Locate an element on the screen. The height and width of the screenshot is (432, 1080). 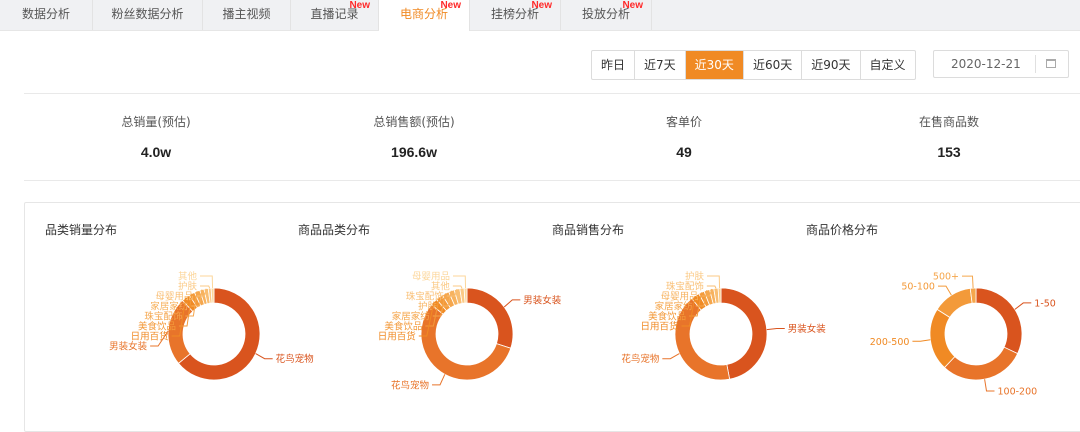
donut-chart: 男装女装母婴用品其他珠宝配饰护肤家居家纺美食饮品日用百货花鸟宠物 is located at coordinates (470, 332).